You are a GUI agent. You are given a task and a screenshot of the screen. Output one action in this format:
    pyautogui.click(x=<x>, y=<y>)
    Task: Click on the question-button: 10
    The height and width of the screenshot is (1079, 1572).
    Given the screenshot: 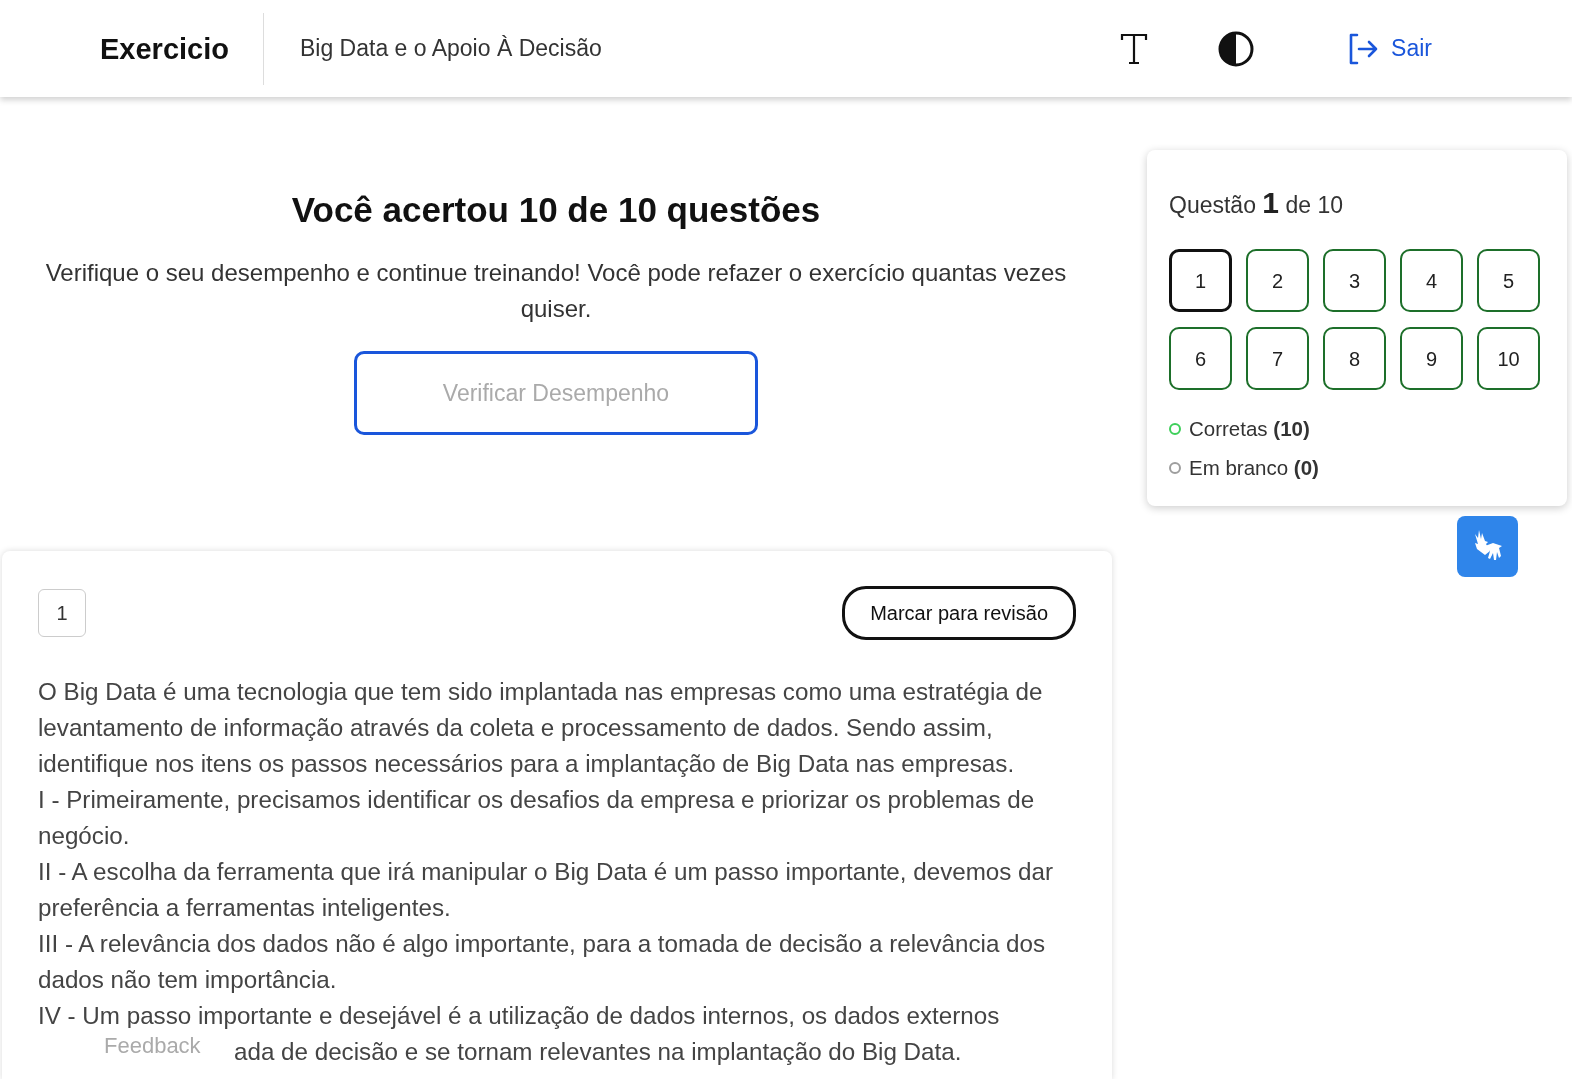 What is the action you would take?
    pyautogui.click(x=1508, y=358)
    